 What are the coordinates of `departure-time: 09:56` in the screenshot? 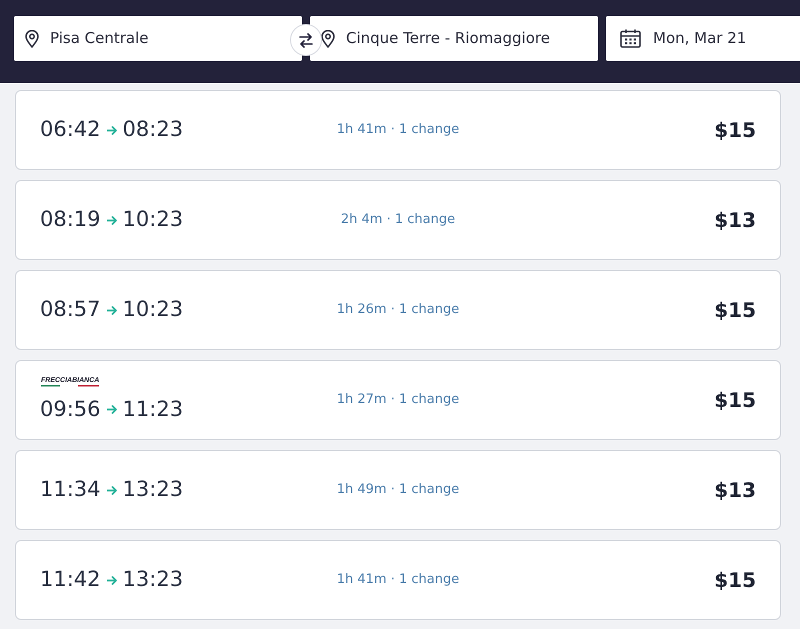 It's located at (70, 409).